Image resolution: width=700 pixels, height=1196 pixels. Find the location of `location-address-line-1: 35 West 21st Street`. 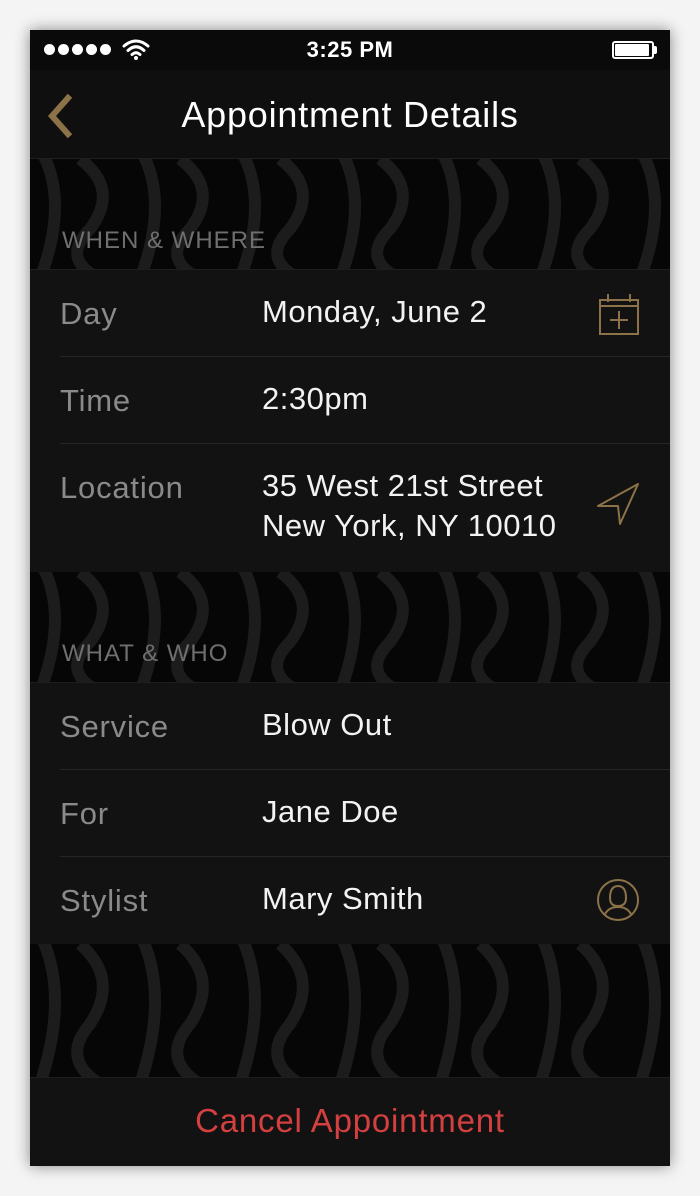

location-address-line-1: 35 West 21st Street is located at coordinates (403, 485).